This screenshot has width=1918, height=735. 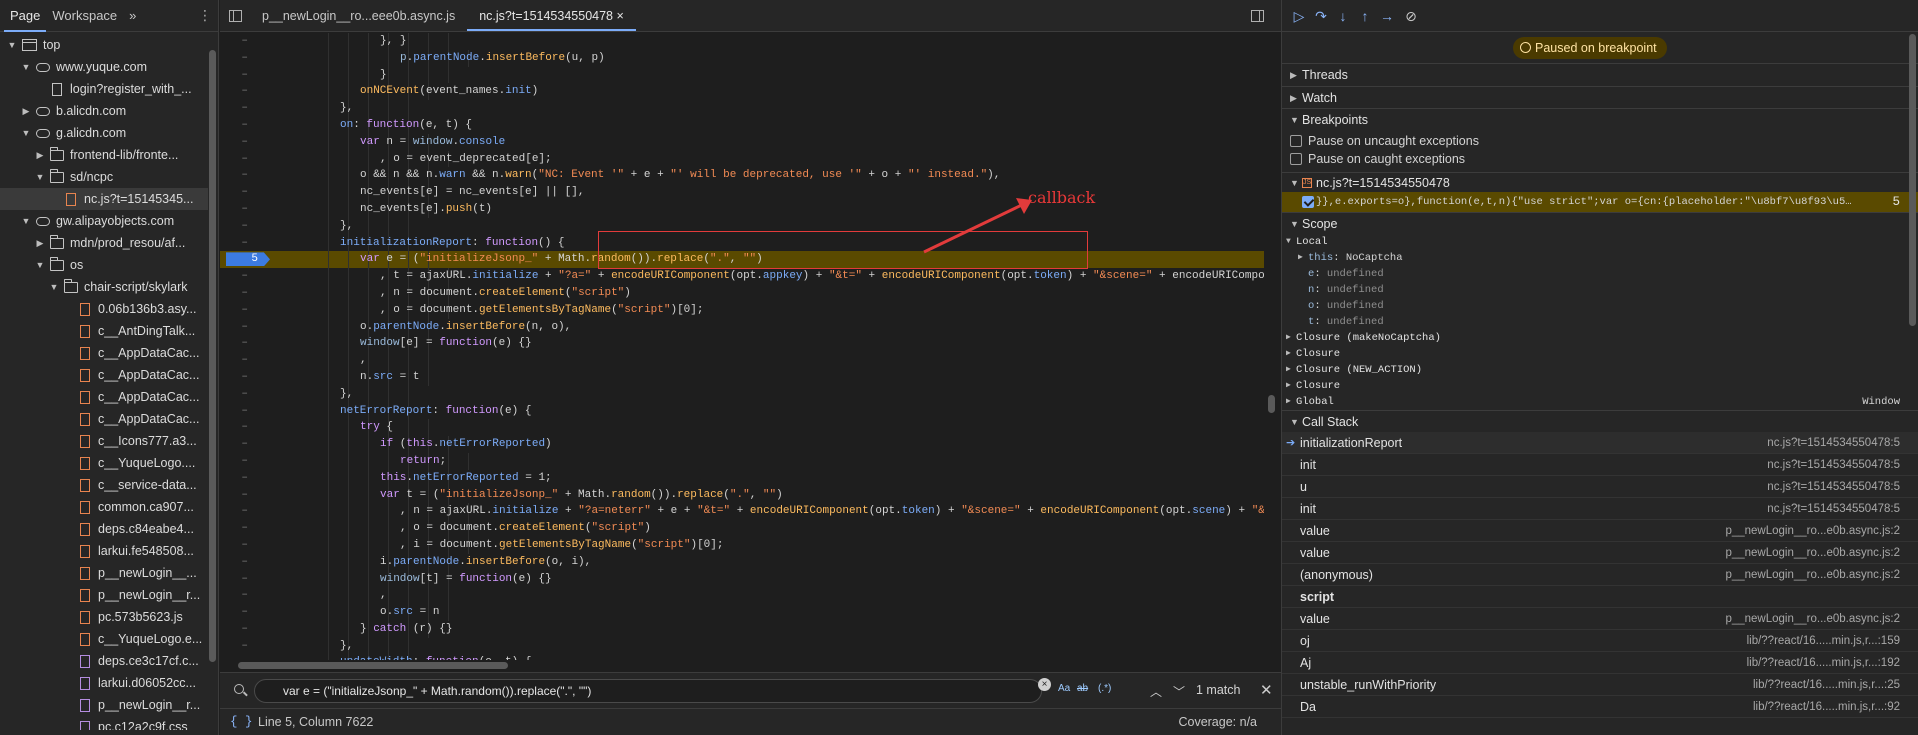 What do you see at coordinates (742, 428) in the screenshot?
I see `code-line: – try {` at bounding box center [742, 428].